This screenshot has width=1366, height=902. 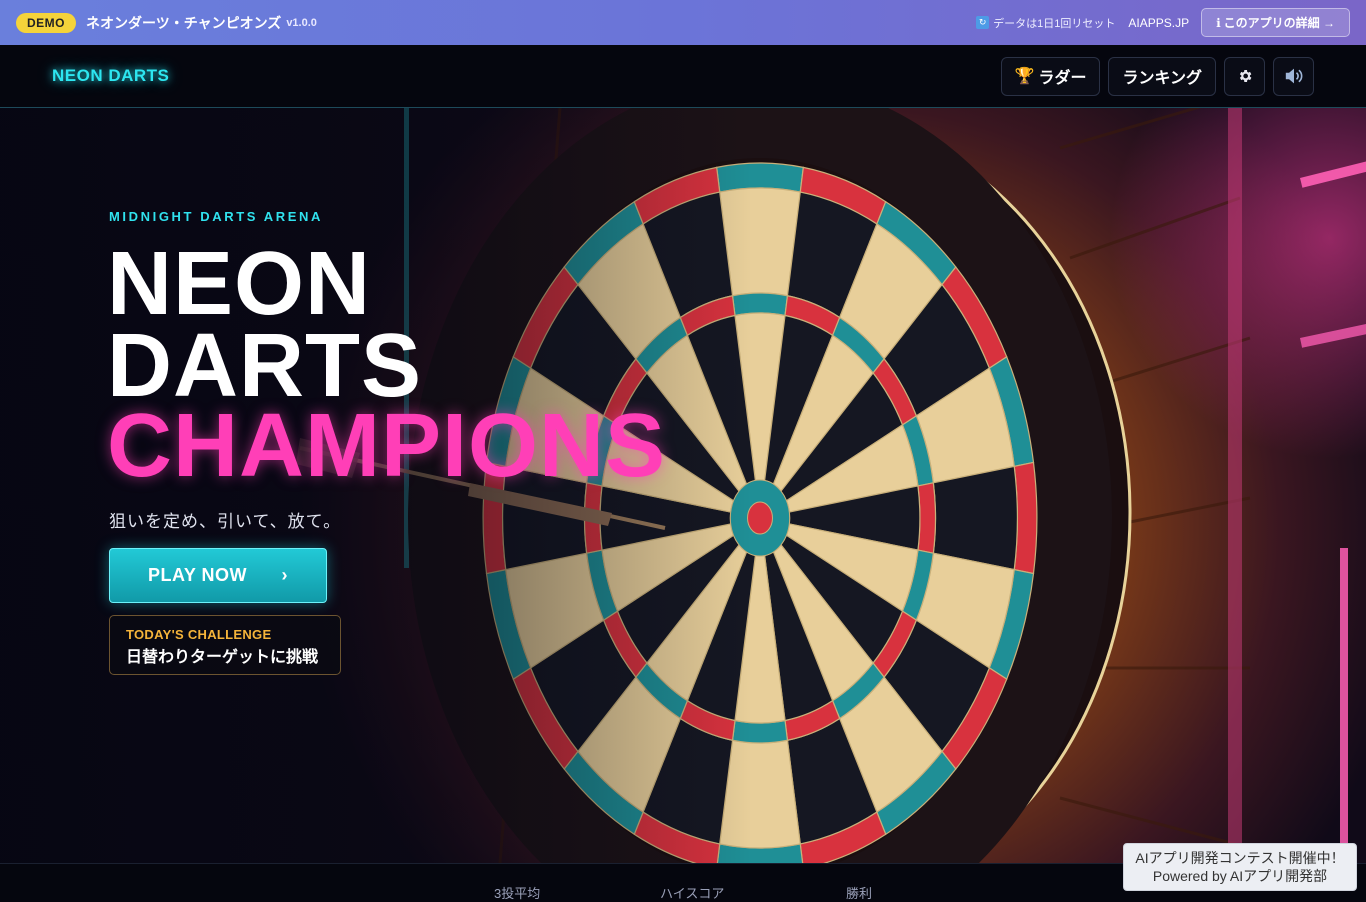 I want to click on reset-note: ↻ データは1日1回リセット, so click(x=1045, y=23).